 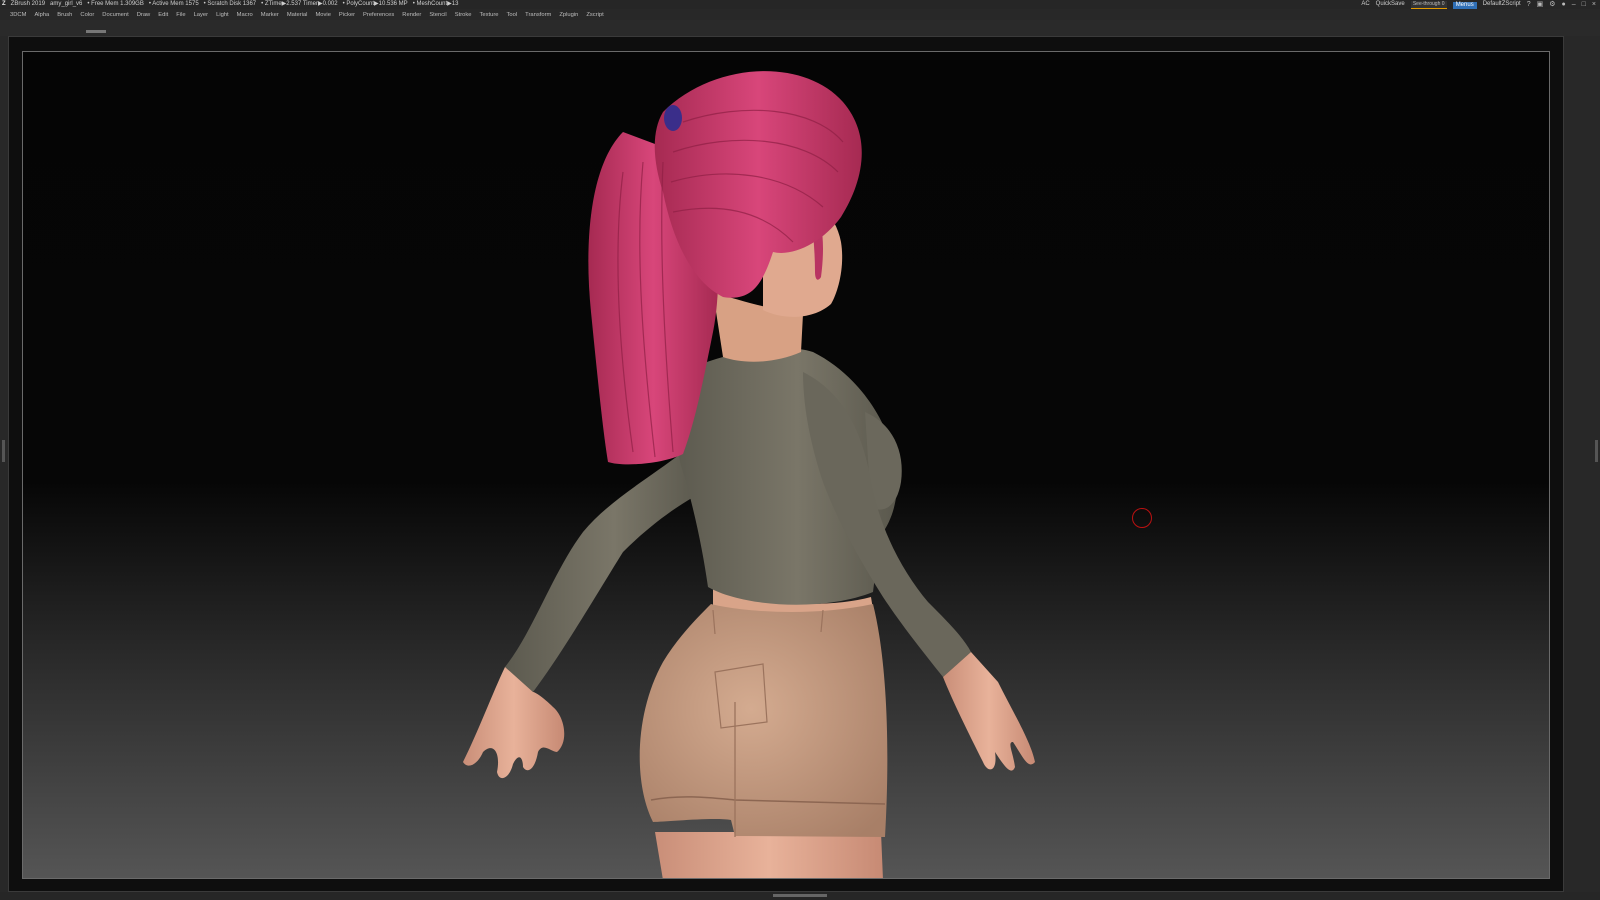 I want to click on menu-color: Color, so click(x=87, y=15).